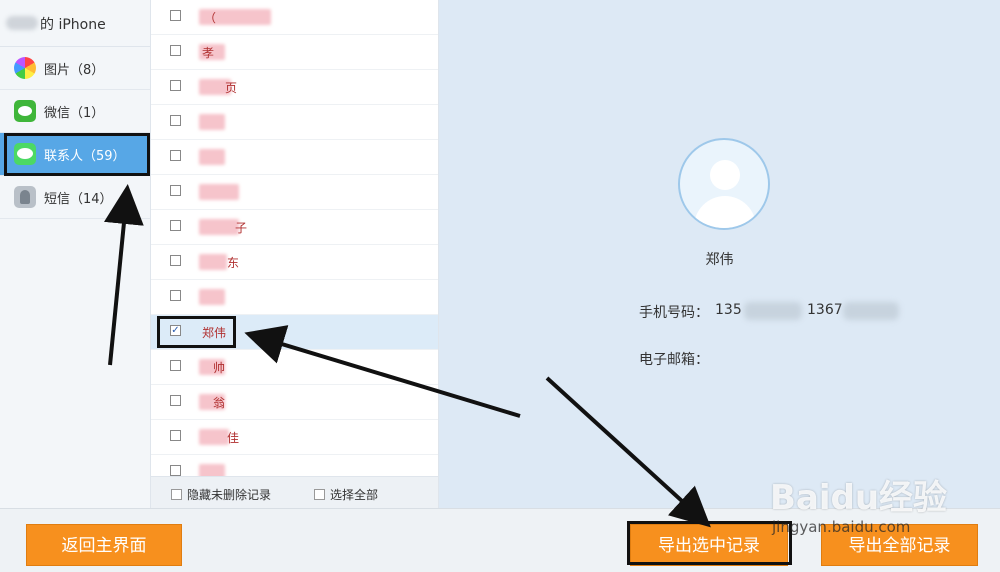  I want to click on sidebar-item-label: 微信（1）, so click(74, 113).